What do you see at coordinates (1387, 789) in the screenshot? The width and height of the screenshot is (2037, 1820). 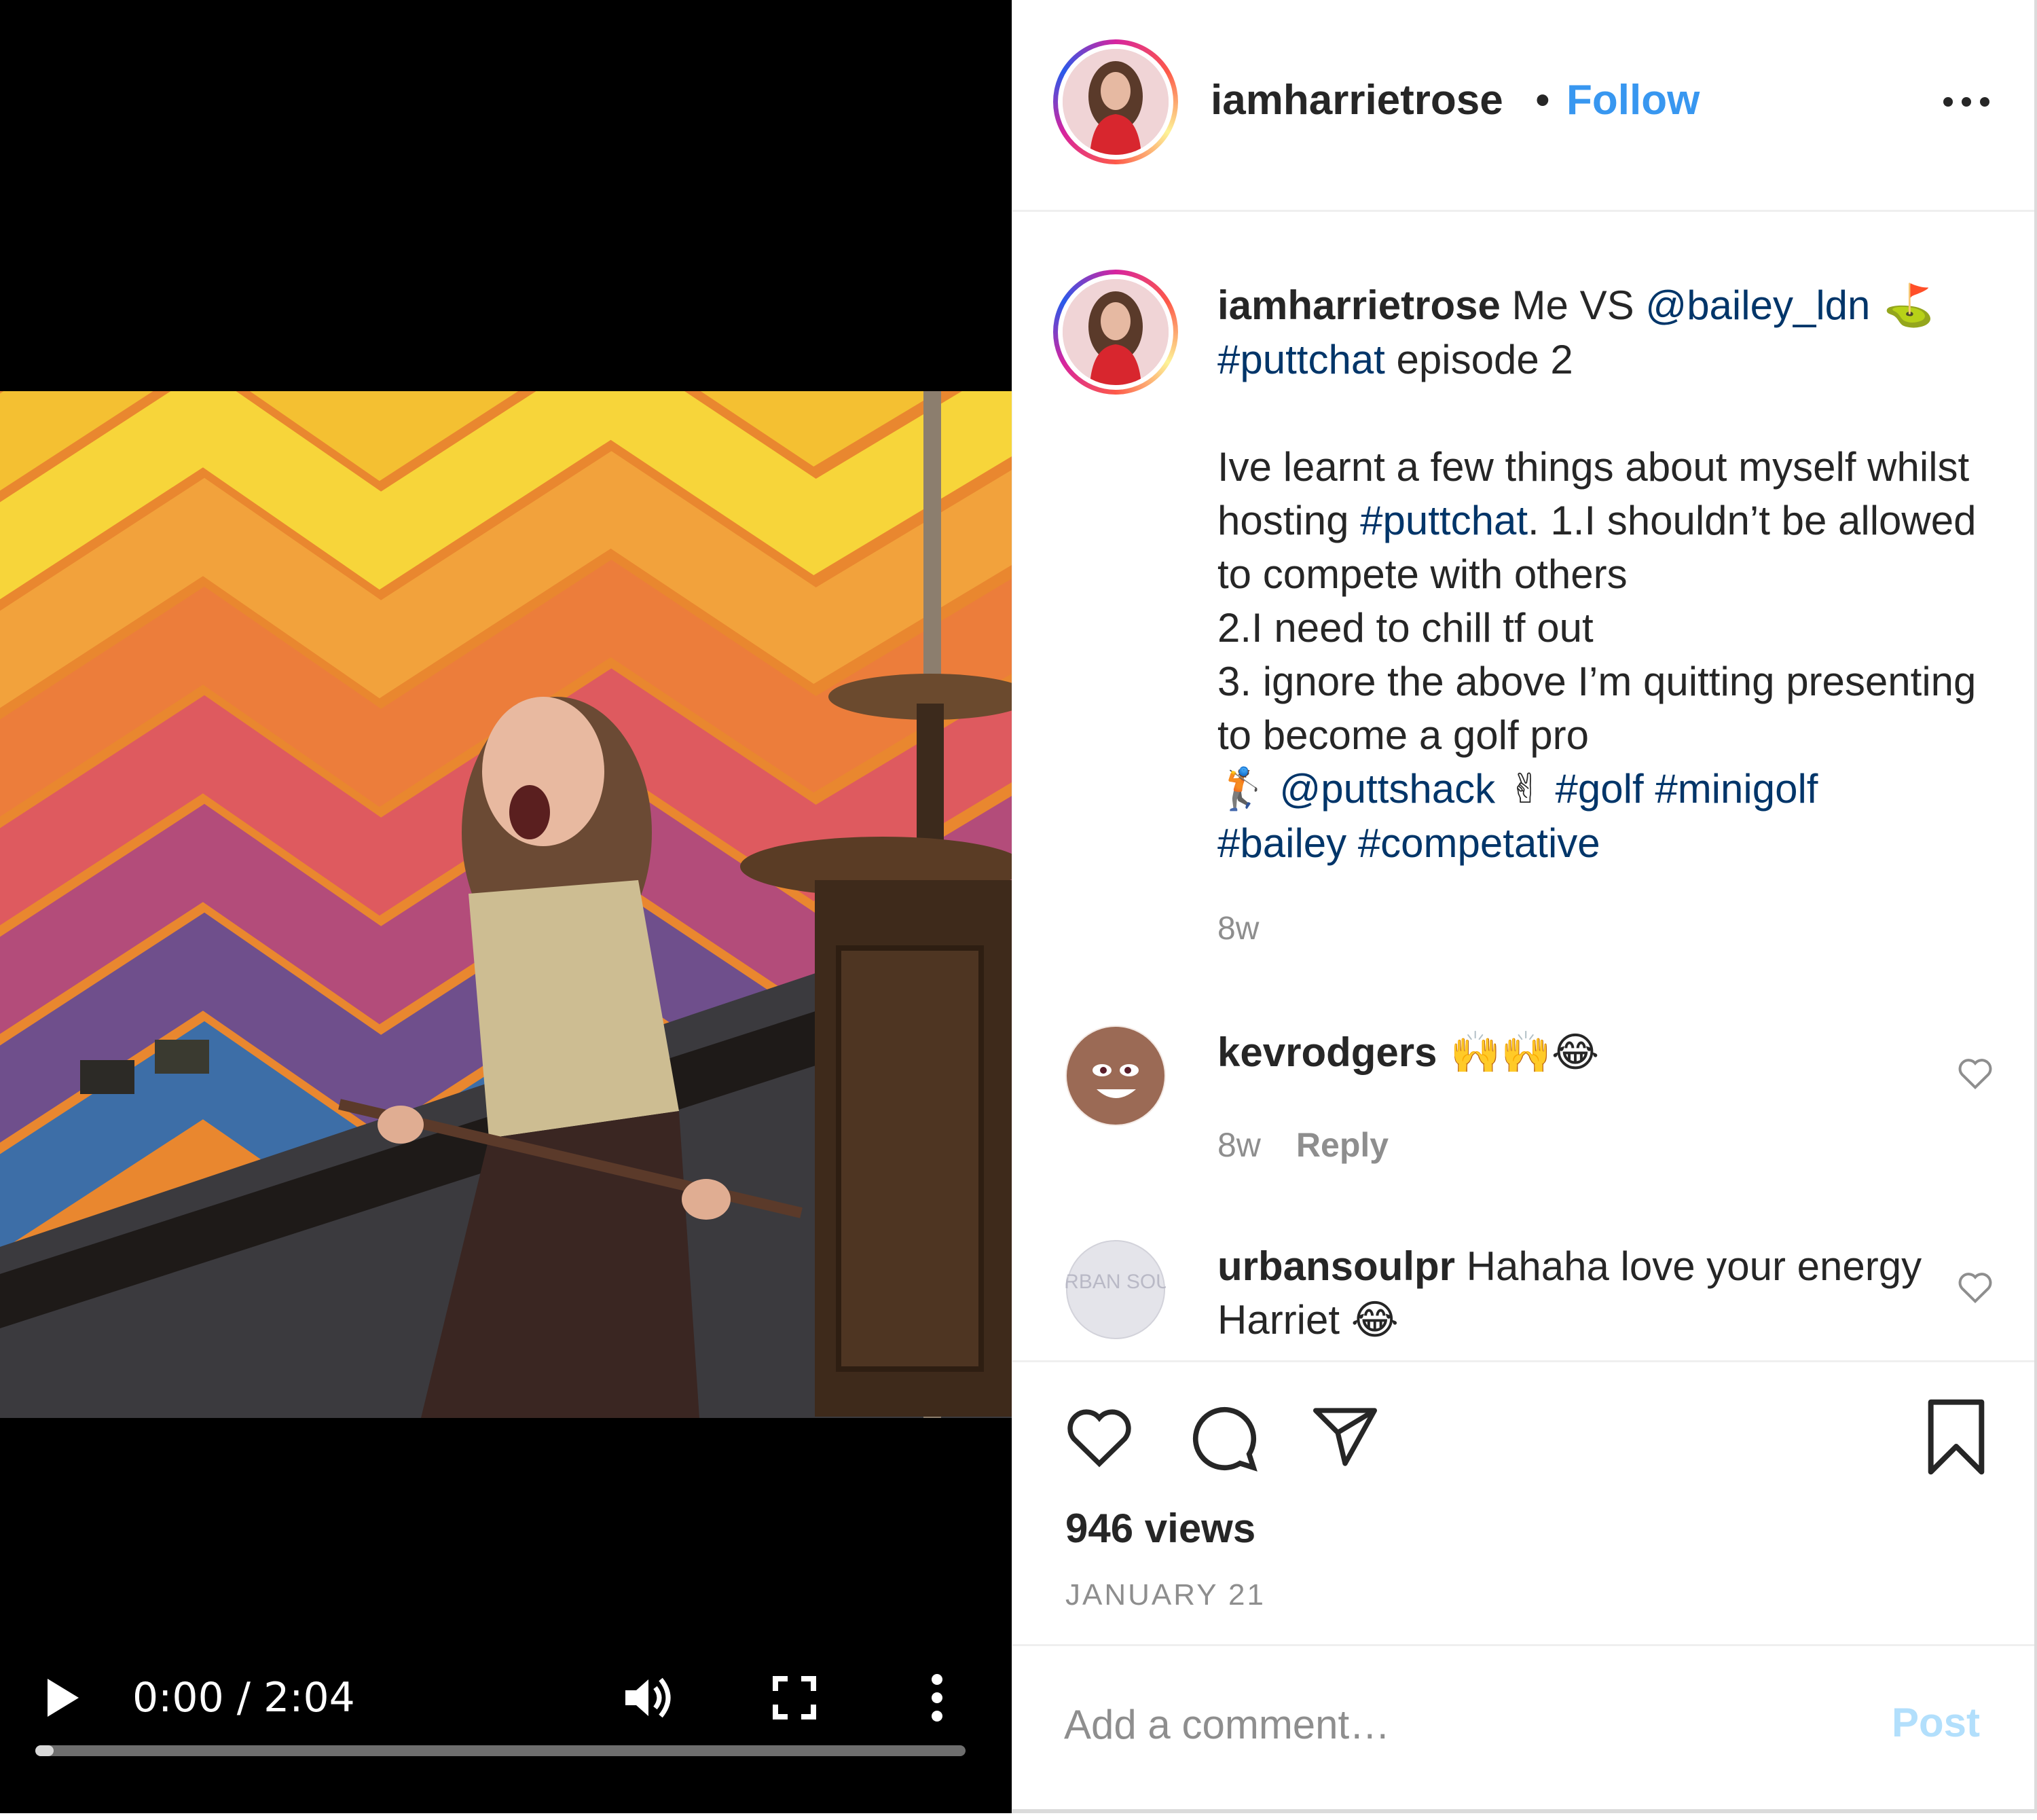 I see `mention-link: @puttshack` at bounding box center [1387, 789].